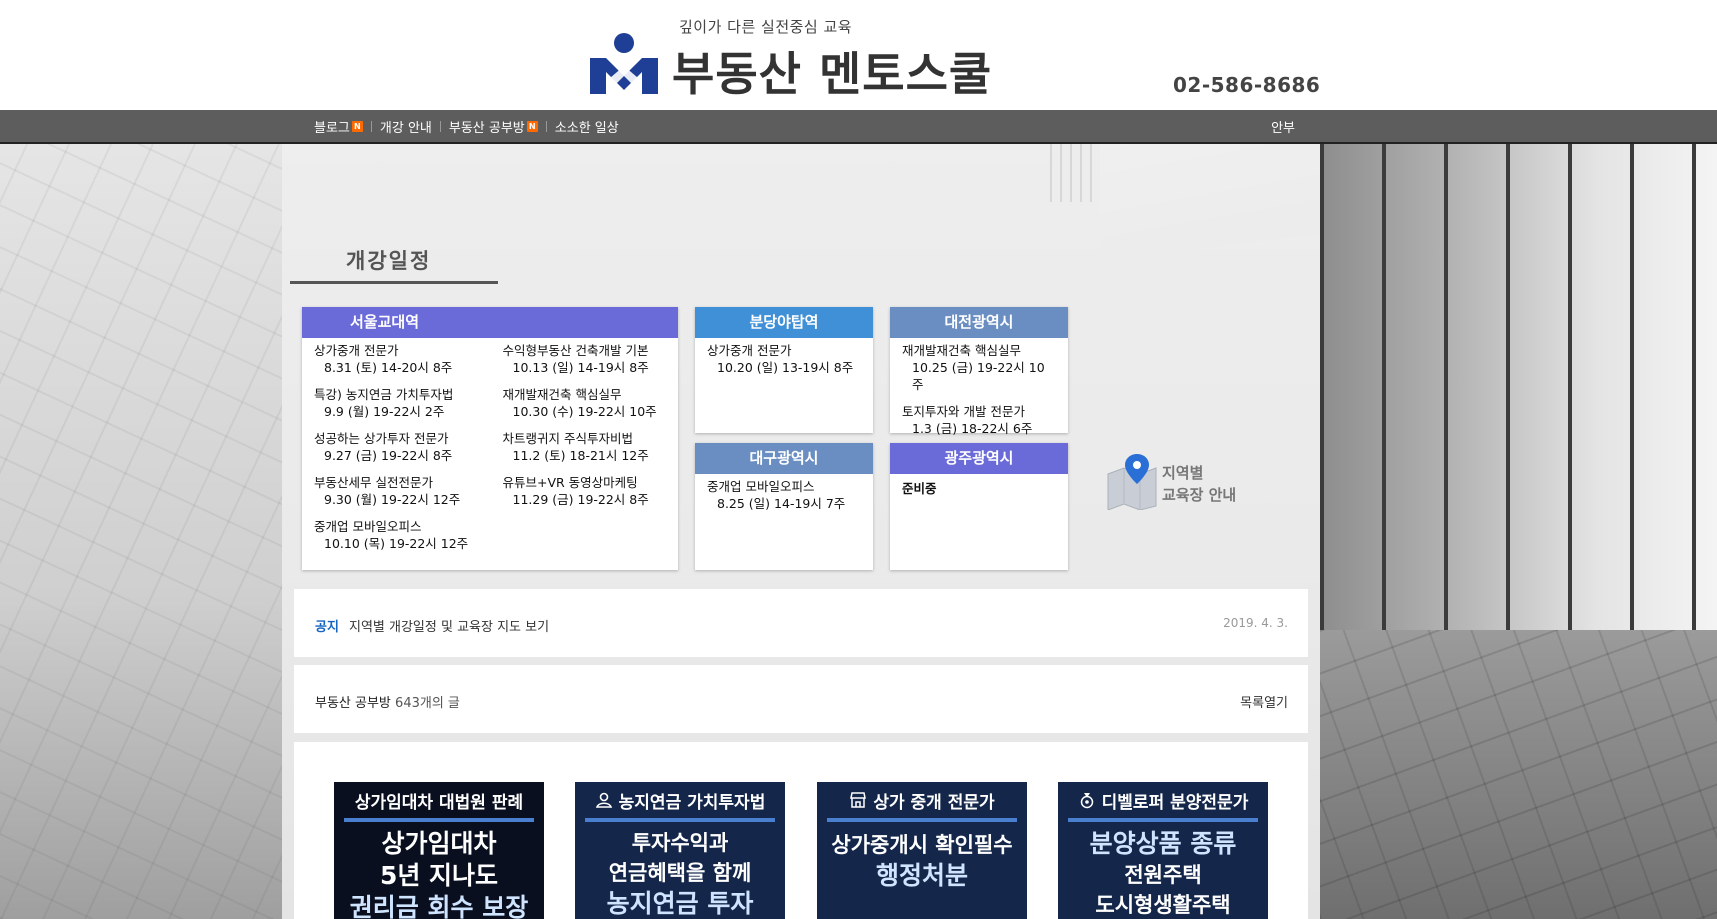 Image resolution: width=1717 pixels, height=919 pixels. I want to click on thumbnail-line: 상가임대차, so click(439, 843).